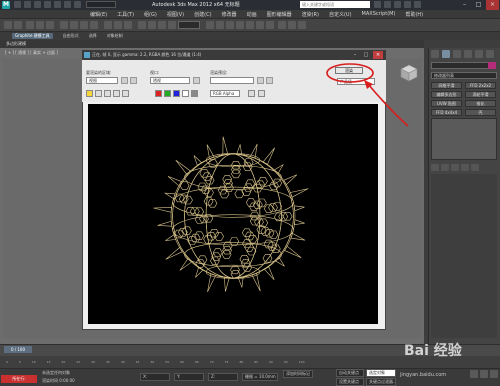 The image size is (500, 386). I want to click on menu-create: 创建(C), so click(202, 14).